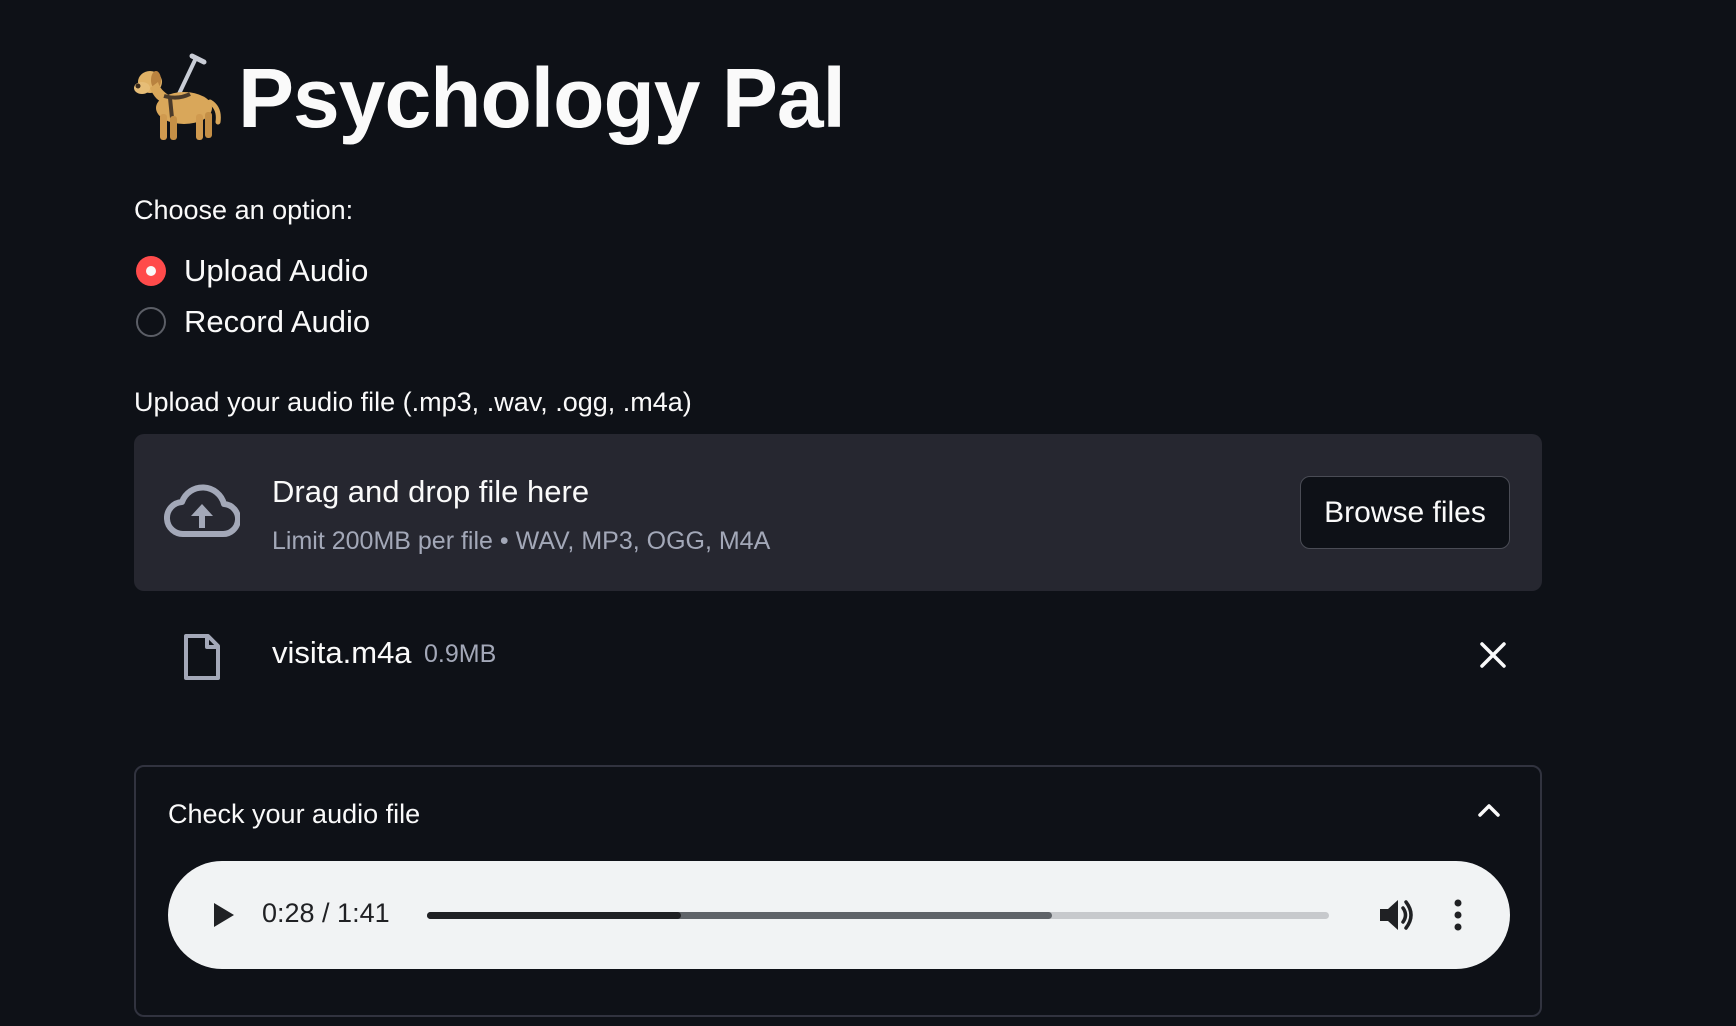  Describe the element at coordinates (1396, 915) in the screenshot. I see `volume-icon` at that location.